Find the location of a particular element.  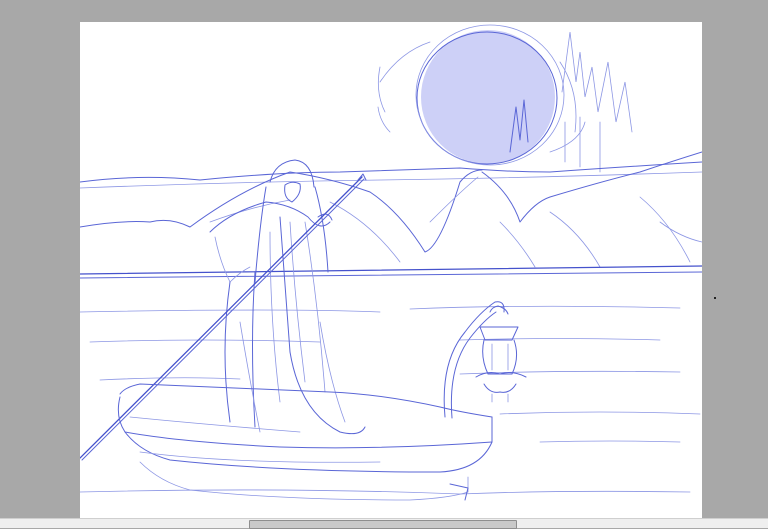

horizontal-scrollbar is located at coordinates (384, 523).